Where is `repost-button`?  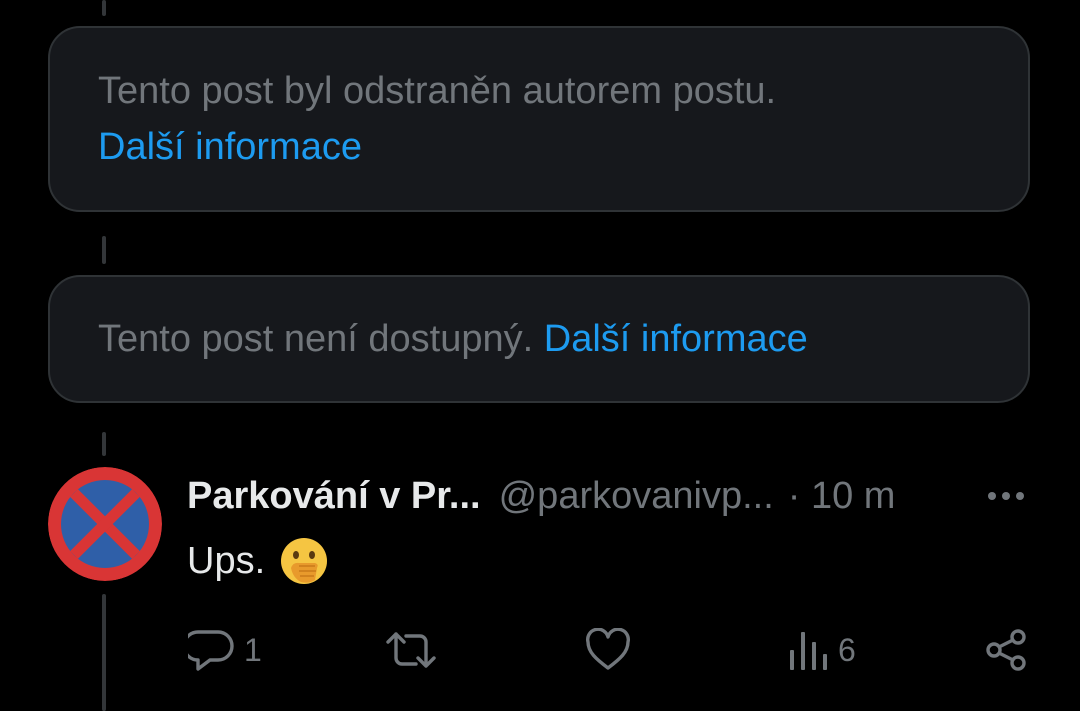
repost-button is located at coordinates (416, 650).